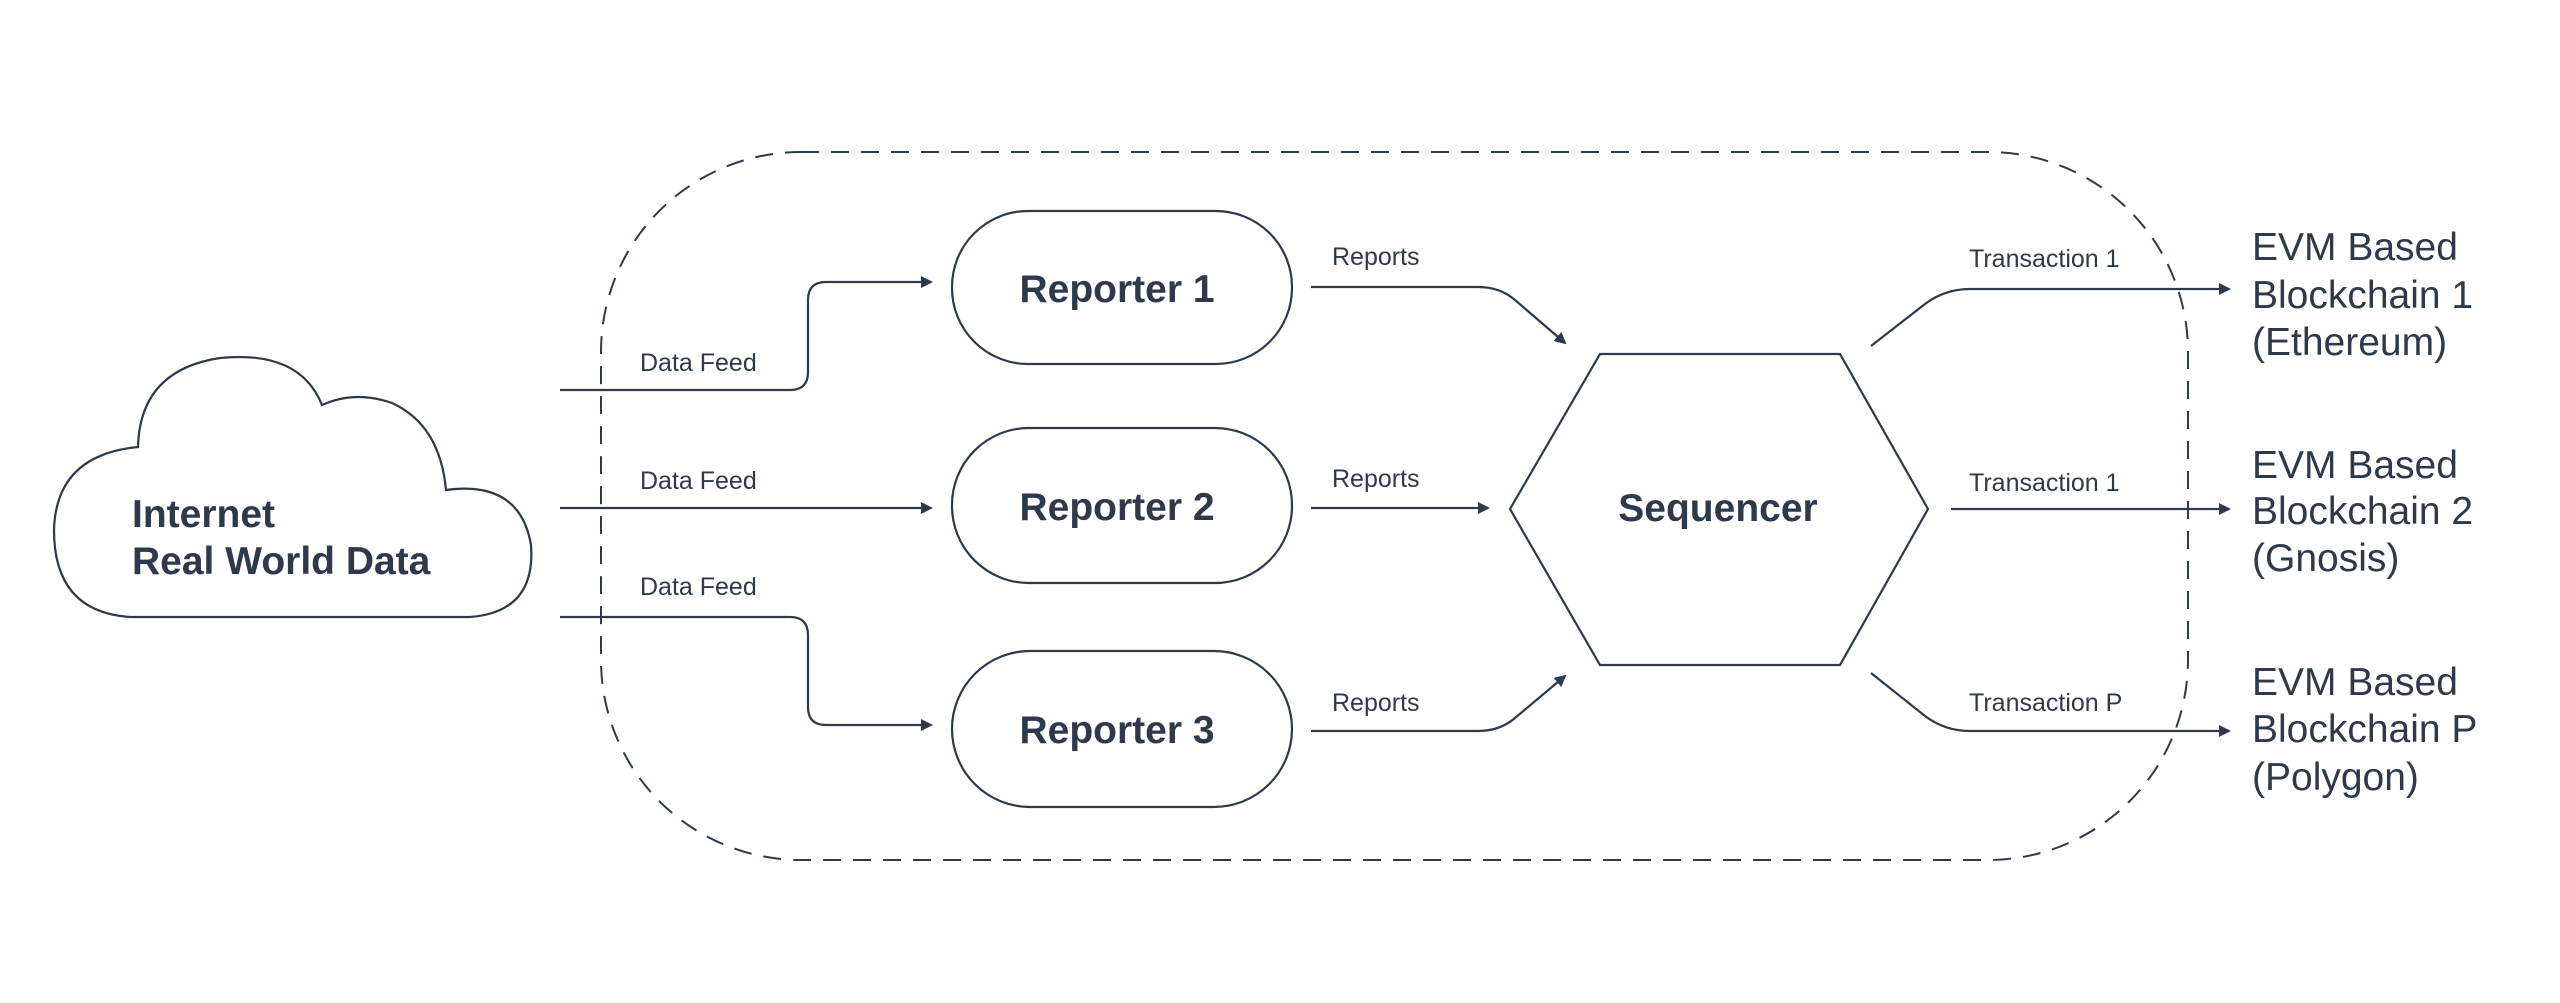 This screenshot has height=1003, width=2560. I want to click on chain-p-line2: Blockchain P, so click(2364, 729).